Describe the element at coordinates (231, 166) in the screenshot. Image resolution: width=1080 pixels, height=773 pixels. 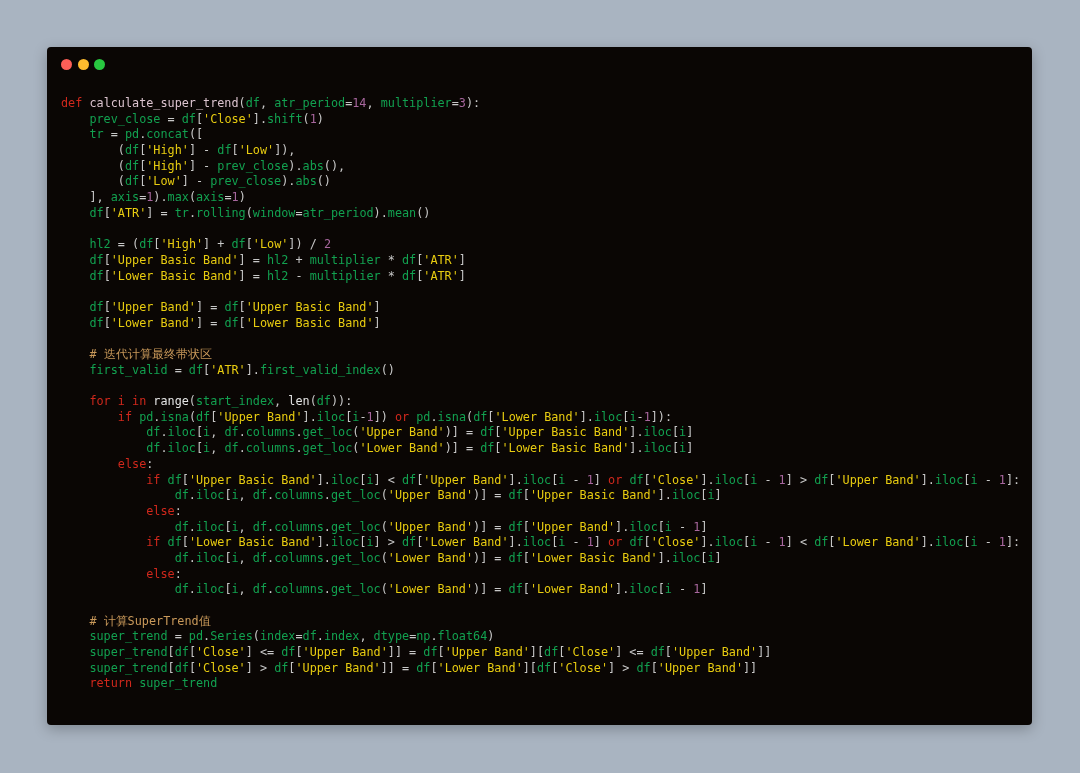
I see `code-line: (df['High'] - prev_close).abs(),` at that location.